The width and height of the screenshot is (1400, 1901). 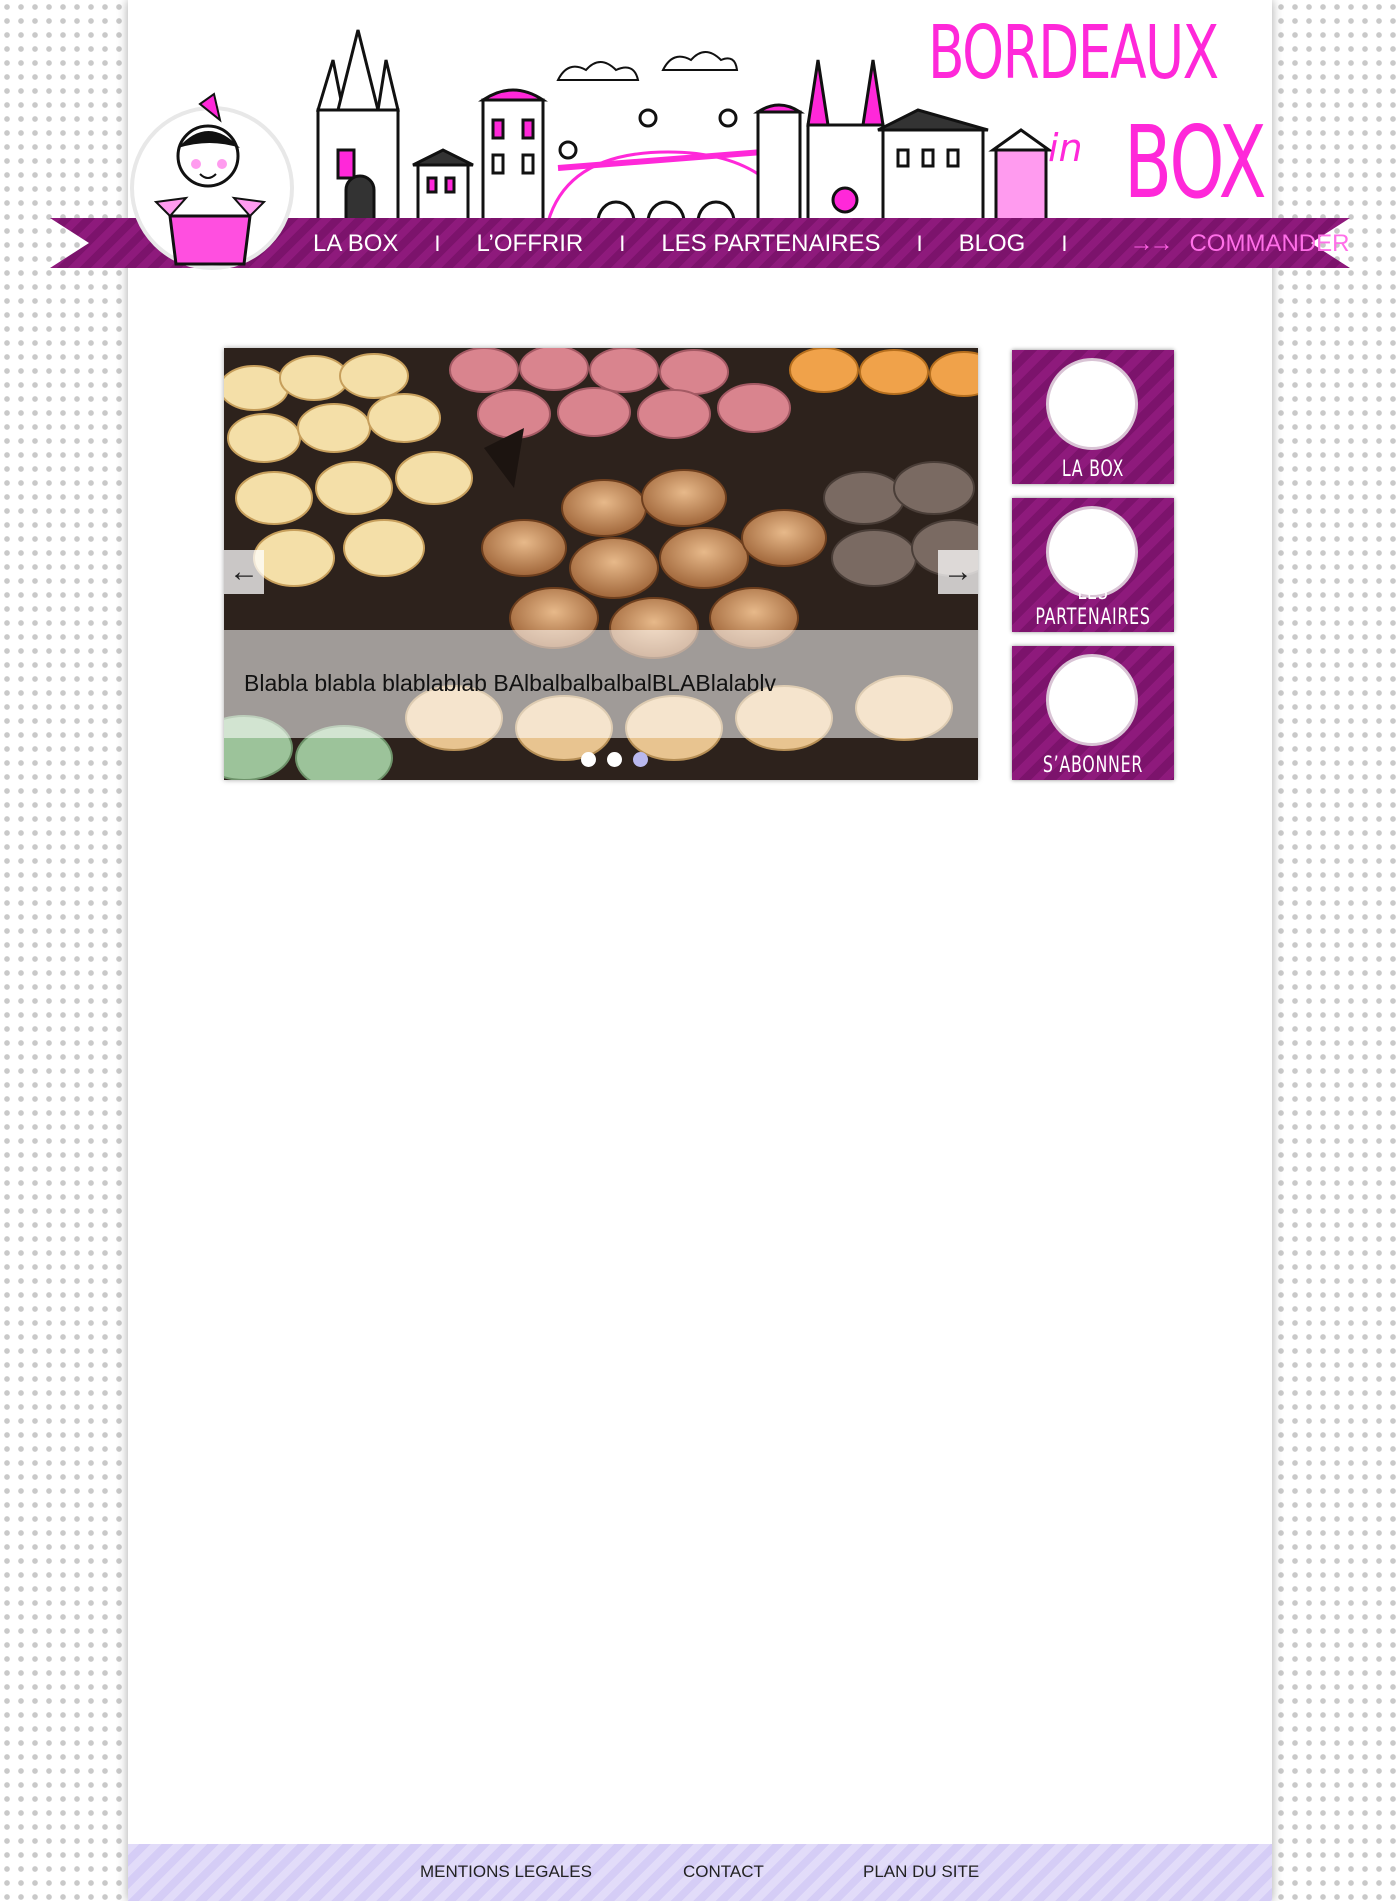 I want to click on tile-abonner: S’ABONNER, so click(x=1093, y=713).